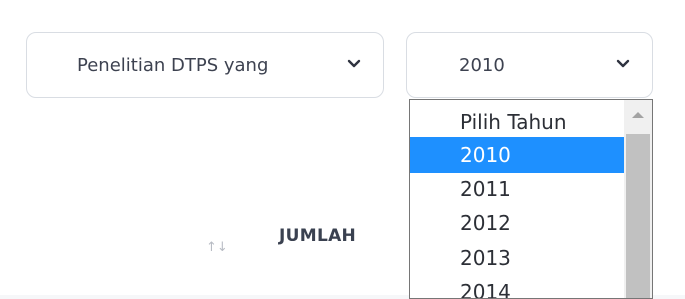  Describe the element at coordinates (517, 258) in the screenshot. I see `year-option-2013: 2013` at that location.